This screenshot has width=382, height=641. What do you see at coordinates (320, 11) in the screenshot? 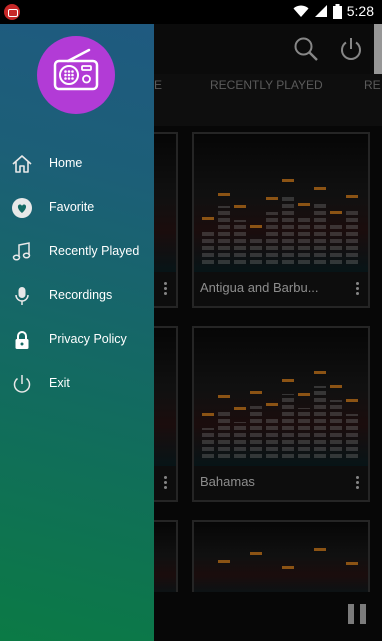
I see `signal-icon` at bounding box center [320, 11].